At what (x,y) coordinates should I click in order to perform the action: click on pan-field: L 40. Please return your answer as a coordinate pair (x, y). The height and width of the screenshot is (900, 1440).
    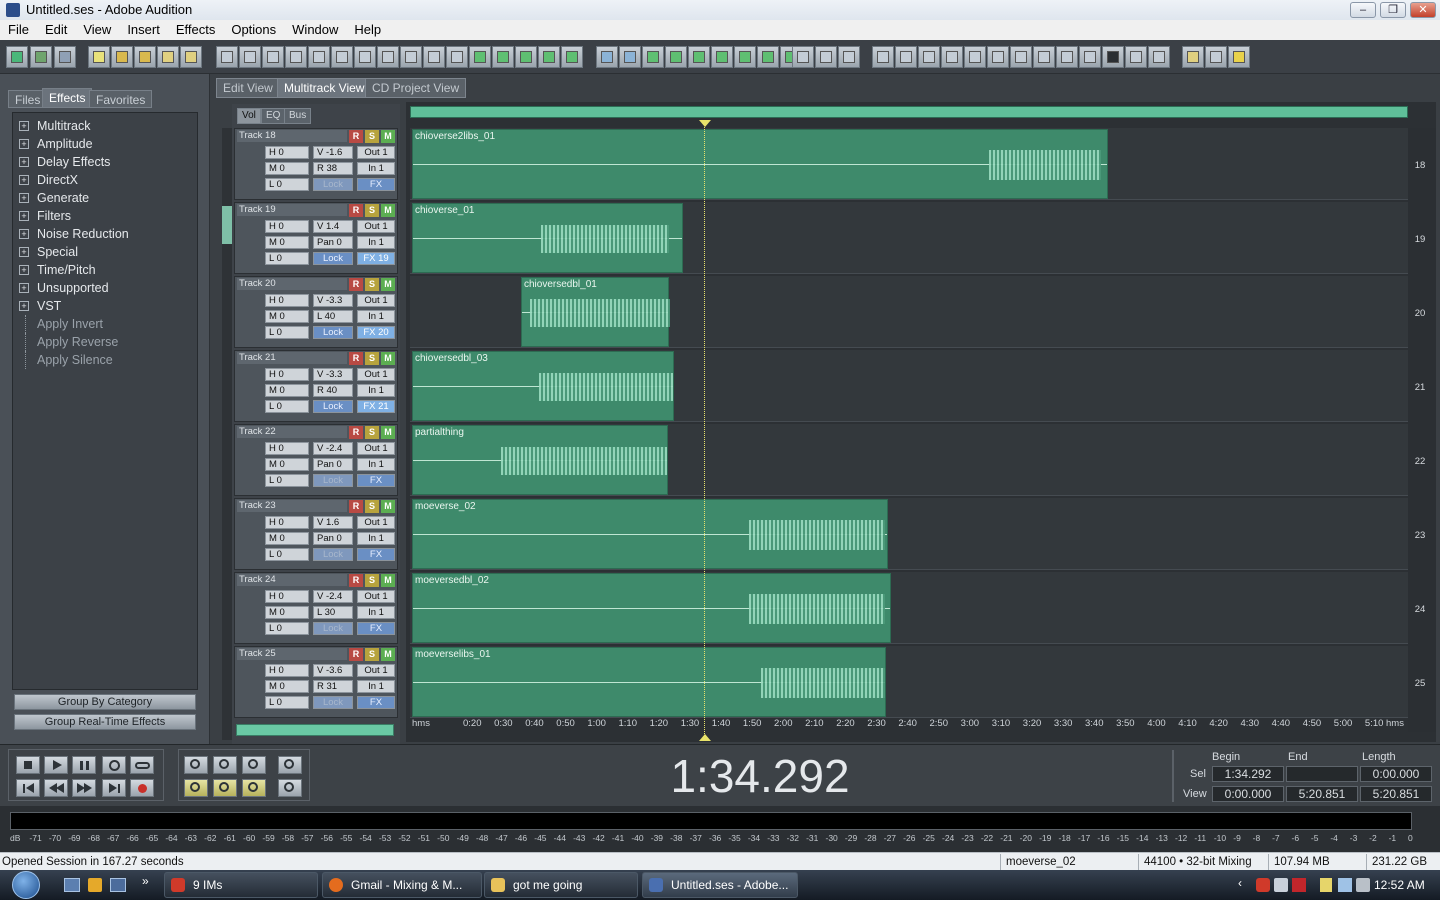
    Looking at the image, I should click on (333, 316).